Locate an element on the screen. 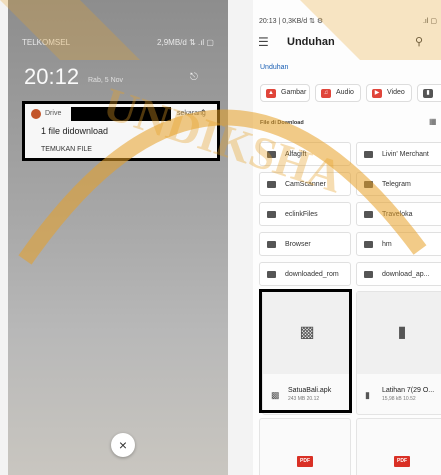 This screenshot has width=441, height=475. folder-item: Traveloka is located at coordinates (398, 214).